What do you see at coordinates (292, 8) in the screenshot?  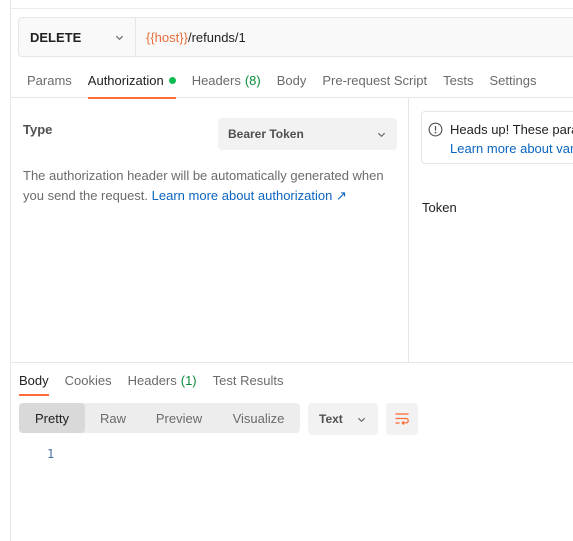 I see `top-divider` at bounding box center [292, 8].